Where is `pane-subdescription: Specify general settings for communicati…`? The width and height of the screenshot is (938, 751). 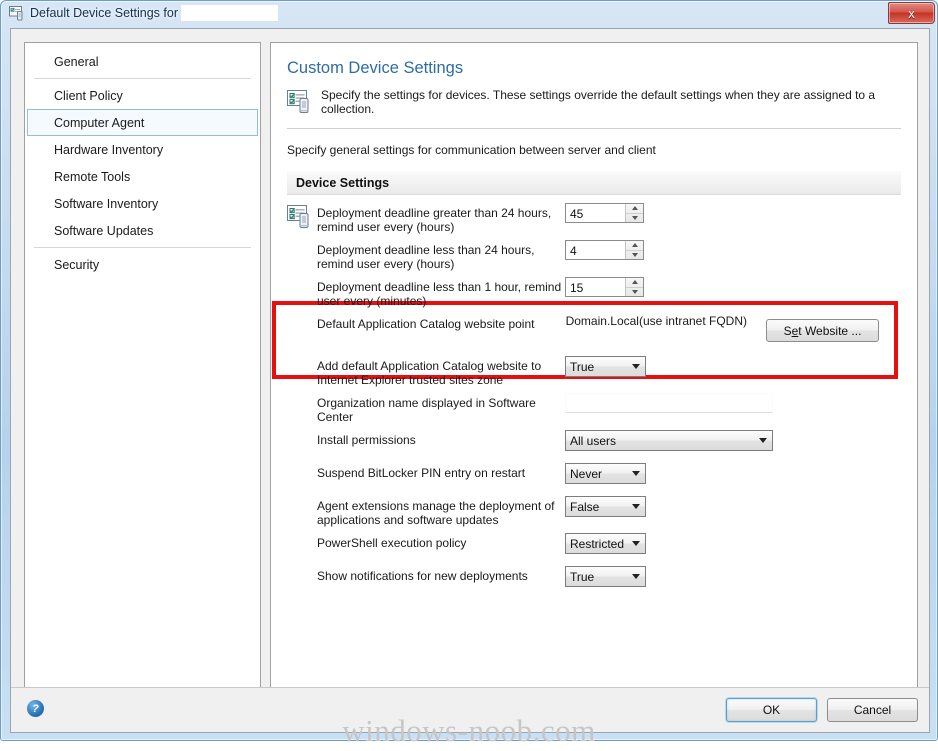
pane-subdescription: Specify general settings for communicati… is located at coordinates (471, 150).